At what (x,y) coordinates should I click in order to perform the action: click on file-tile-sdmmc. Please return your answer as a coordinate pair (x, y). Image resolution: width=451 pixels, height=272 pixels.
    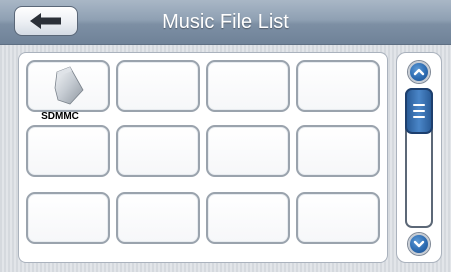
    Looking at the image, I should click on (68, 86).